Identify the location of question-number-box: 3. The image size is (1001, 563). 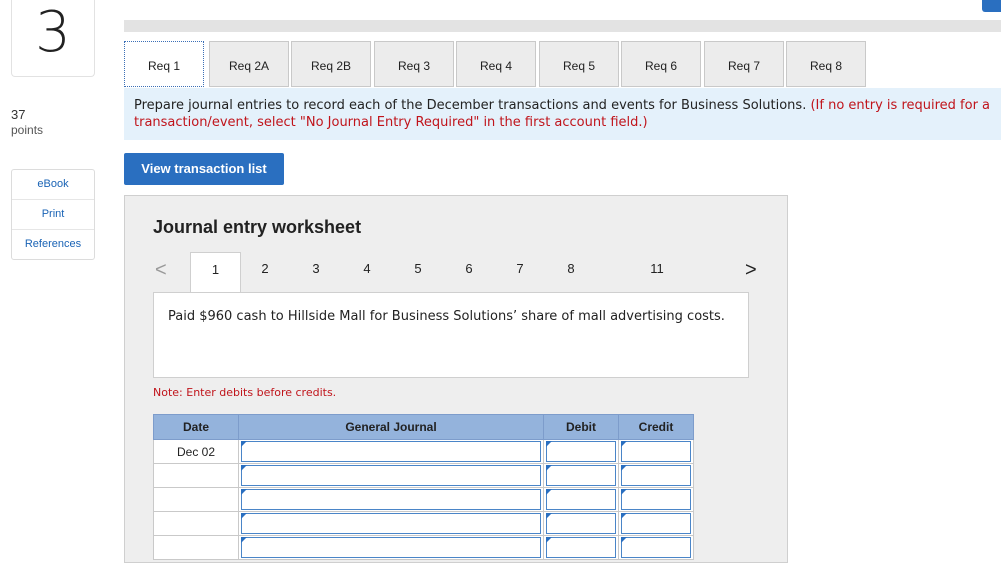
(53, 38).